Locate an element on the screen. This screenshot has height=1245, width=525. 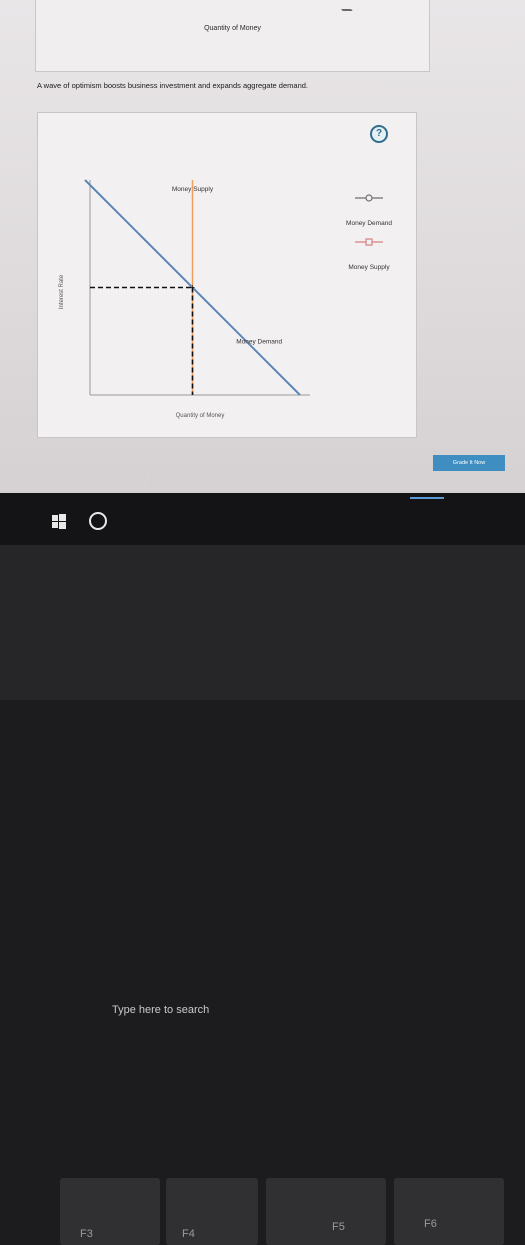
key-f5: F5 is located at coordinates (326, 1211).